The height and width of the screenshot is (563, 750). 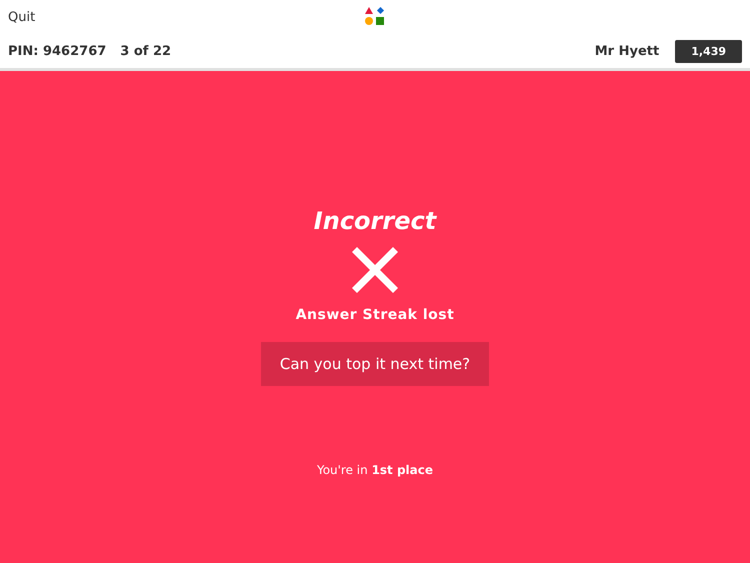 What do you see at coordinates (375, 364) in the screenshot?
I see `encouragement-banner: Can you top it next time?` at bounding box center [375, 364].